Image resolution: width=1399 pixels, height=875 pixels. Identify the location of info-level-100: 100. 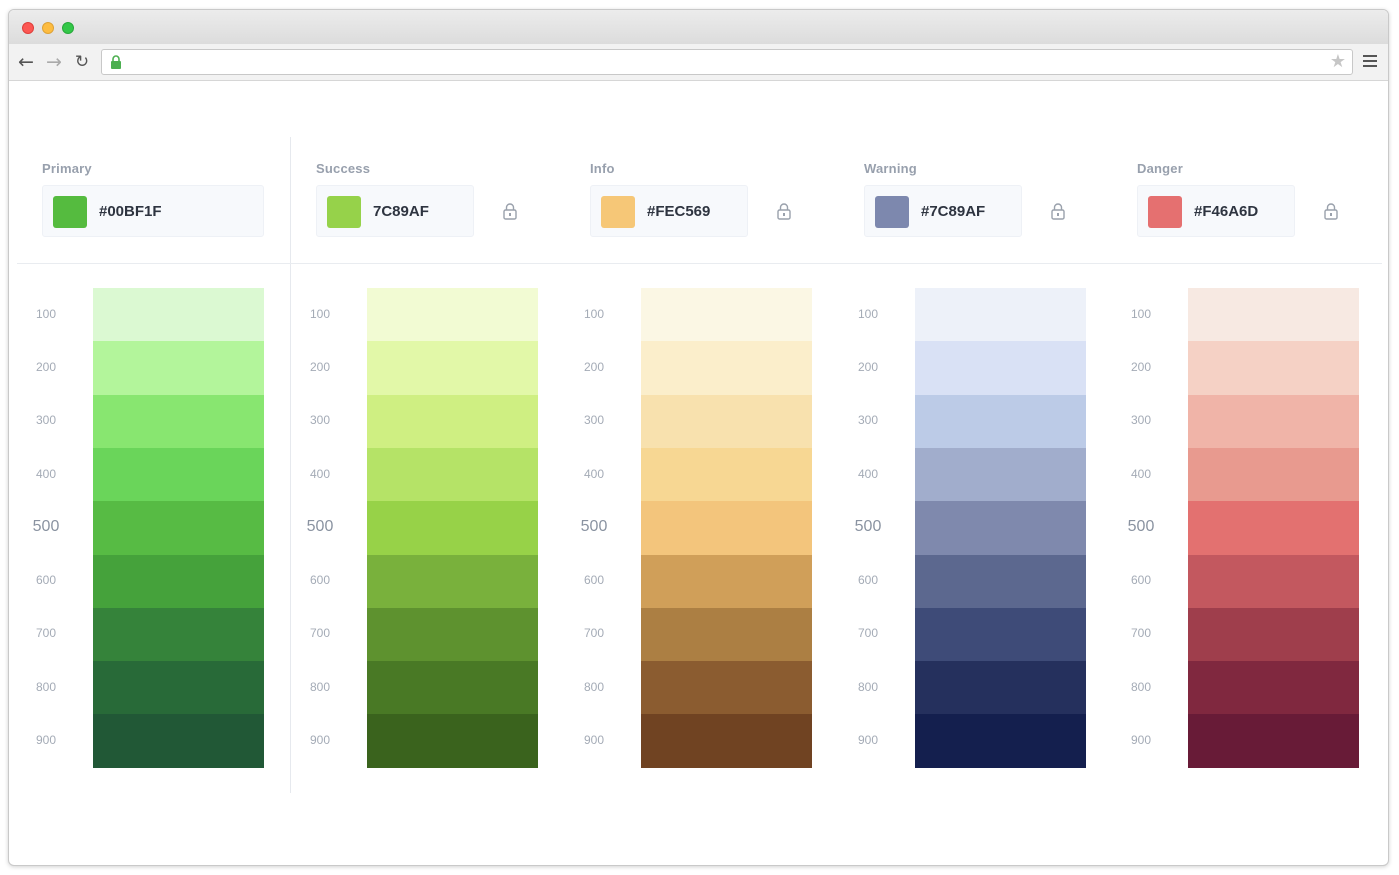
(594, 313).